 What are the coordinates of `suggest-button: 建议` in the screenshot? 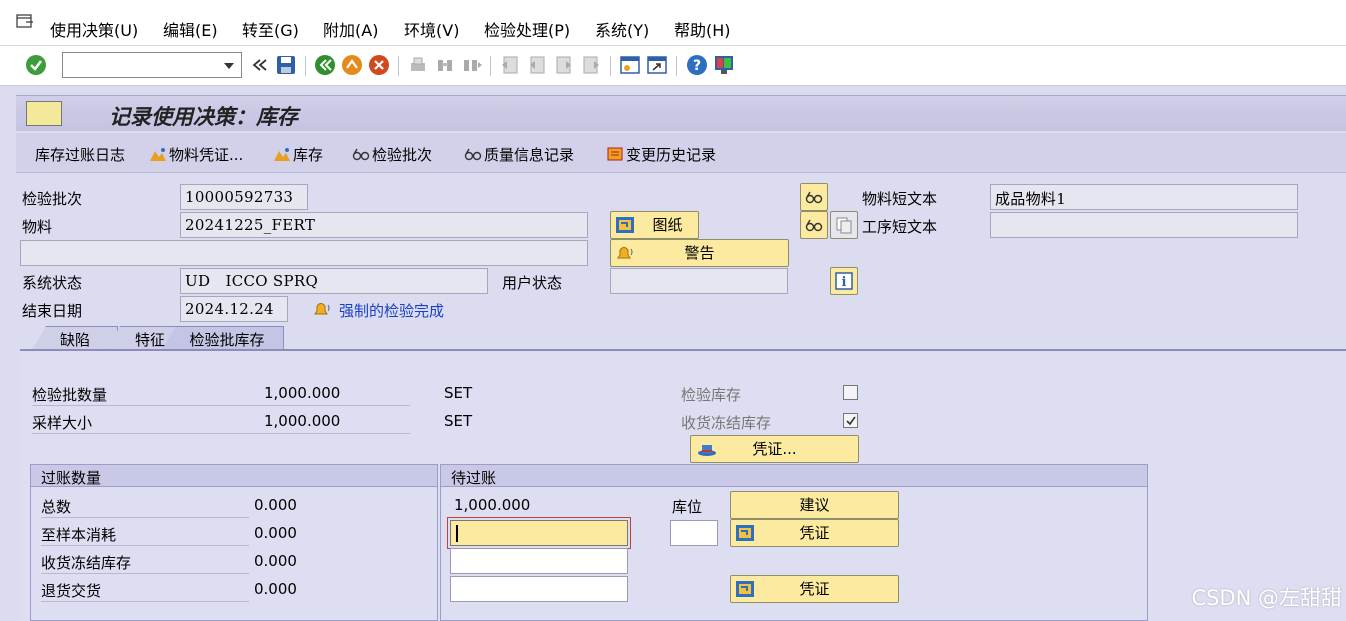 It's located at (814, 505).